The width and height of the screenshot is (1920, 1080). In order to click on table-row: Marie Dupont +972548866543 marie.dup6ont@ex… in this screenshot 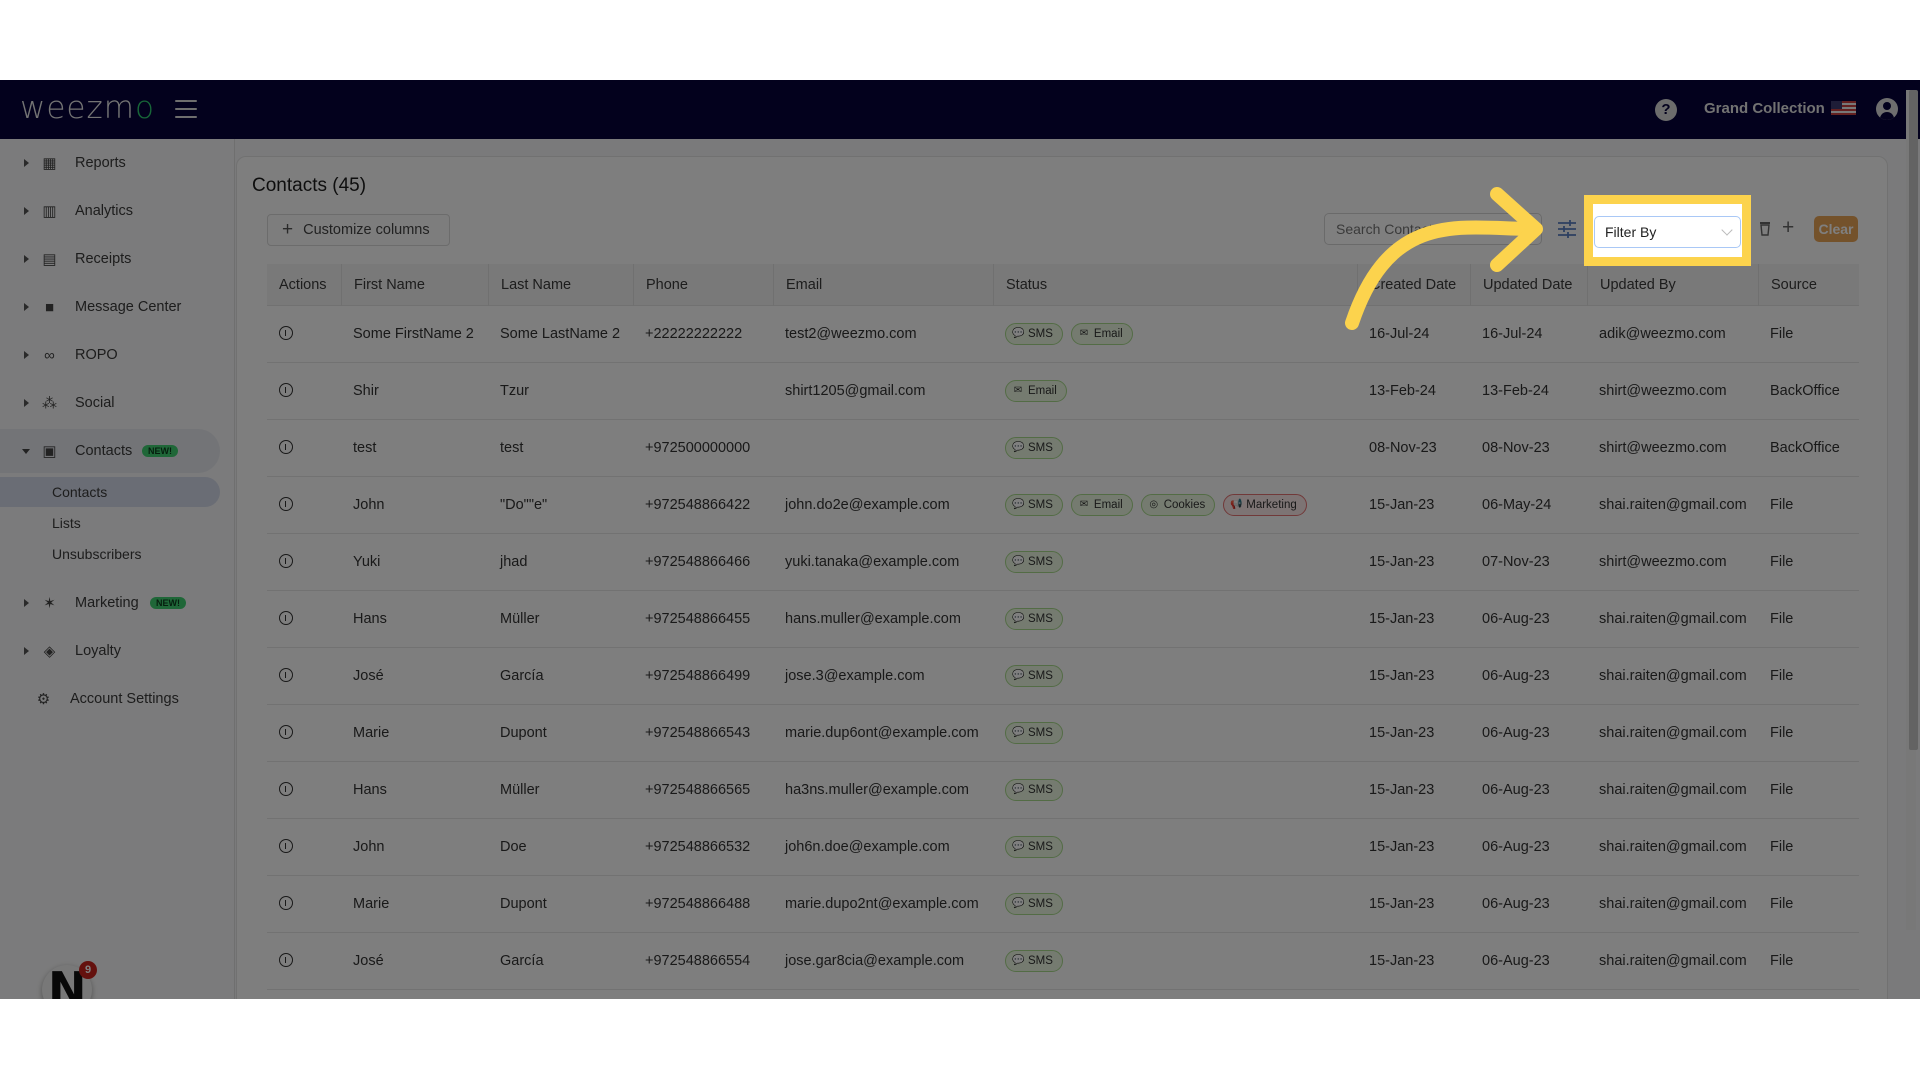, I will do `click(1063, 733)`.